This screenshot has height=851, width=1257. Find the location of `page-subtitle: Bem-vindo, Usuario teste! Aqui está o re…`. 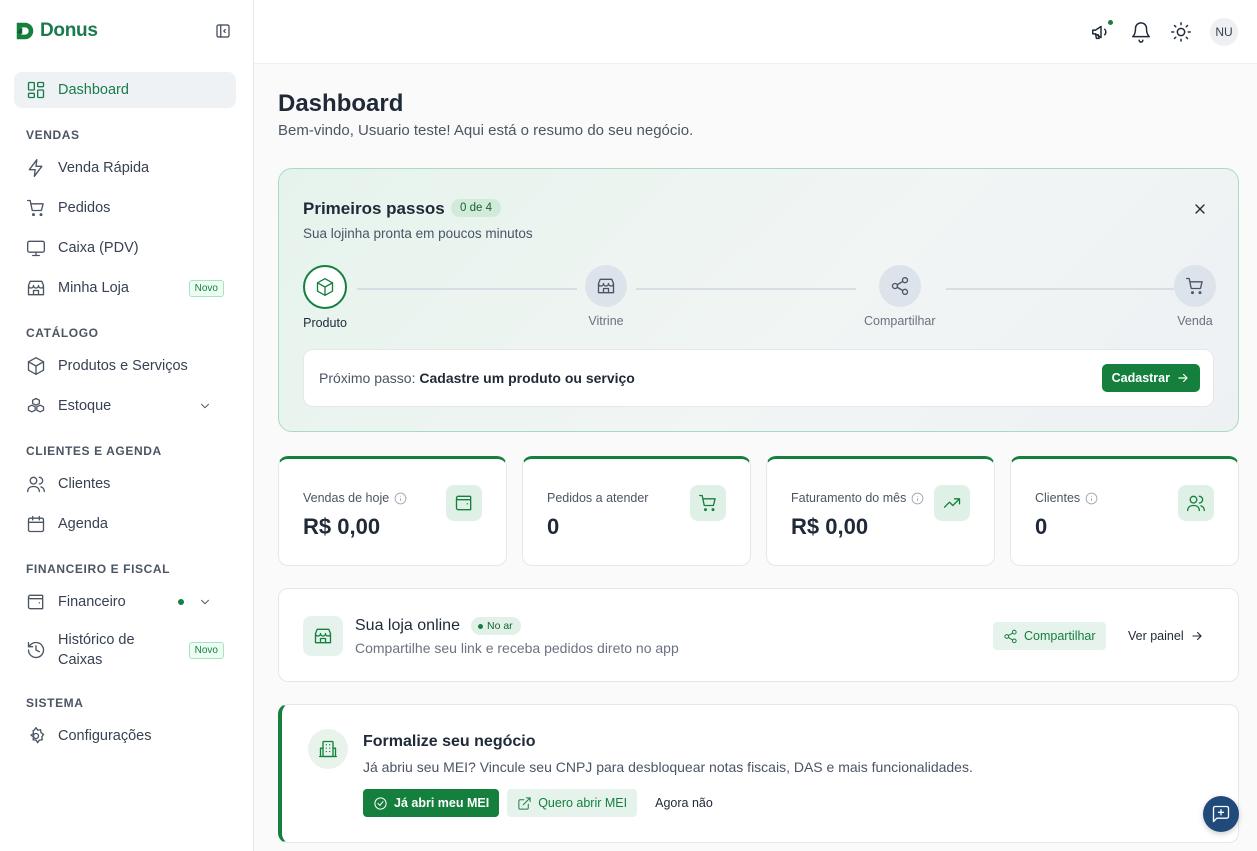

page-subtitle: Bem-vindo, Usuario teste! Aqui está o re… is located at coordinates (486, 130).